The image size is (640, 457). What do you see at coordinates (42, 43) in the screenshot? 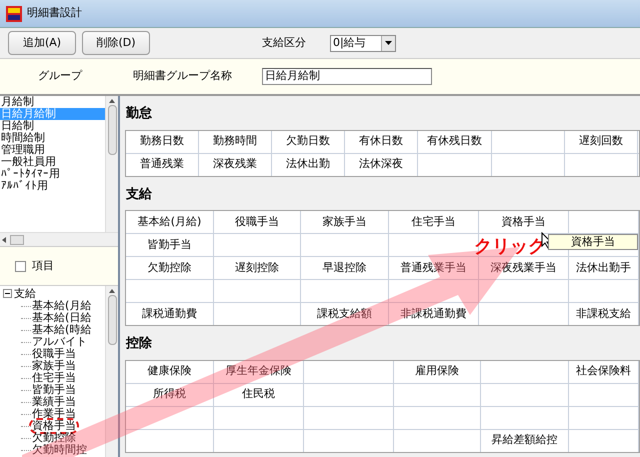
I see `toolbar-button: 追加(A)` at bounding box center [42, 43].